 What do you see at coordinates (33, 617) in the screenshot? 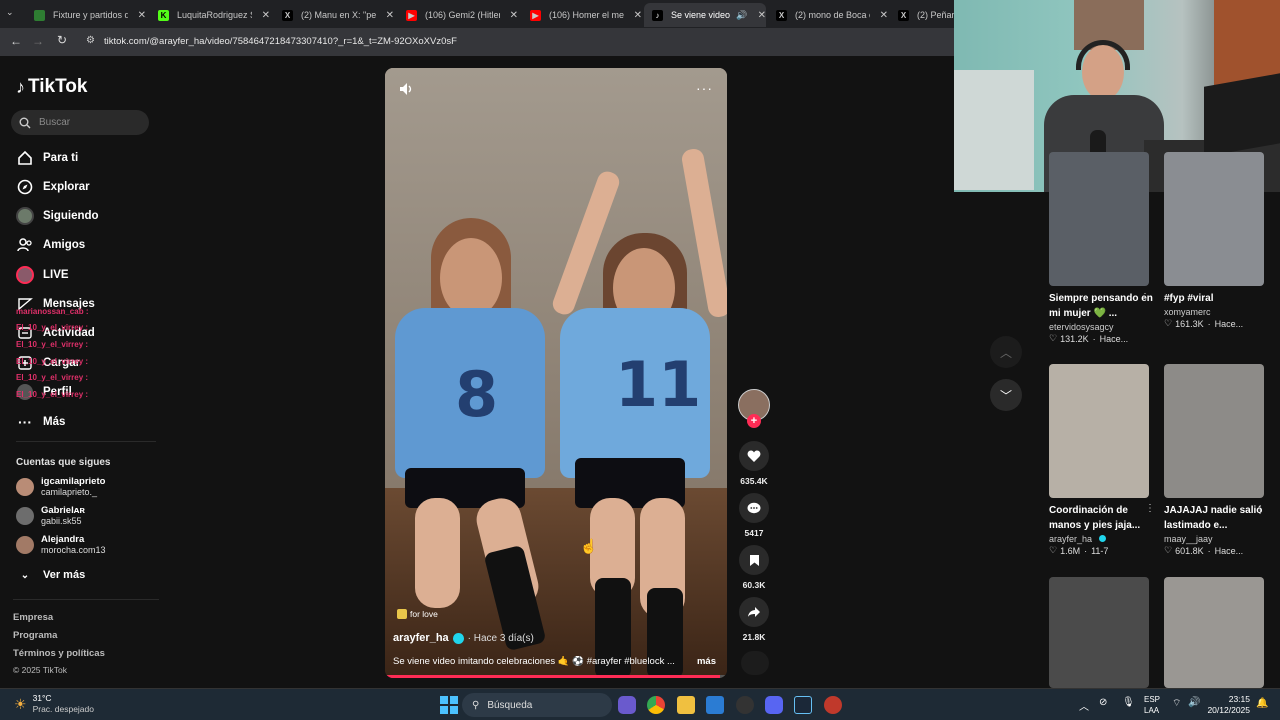
I see `footer-link: Empresa` at bounding box center [33, 617].